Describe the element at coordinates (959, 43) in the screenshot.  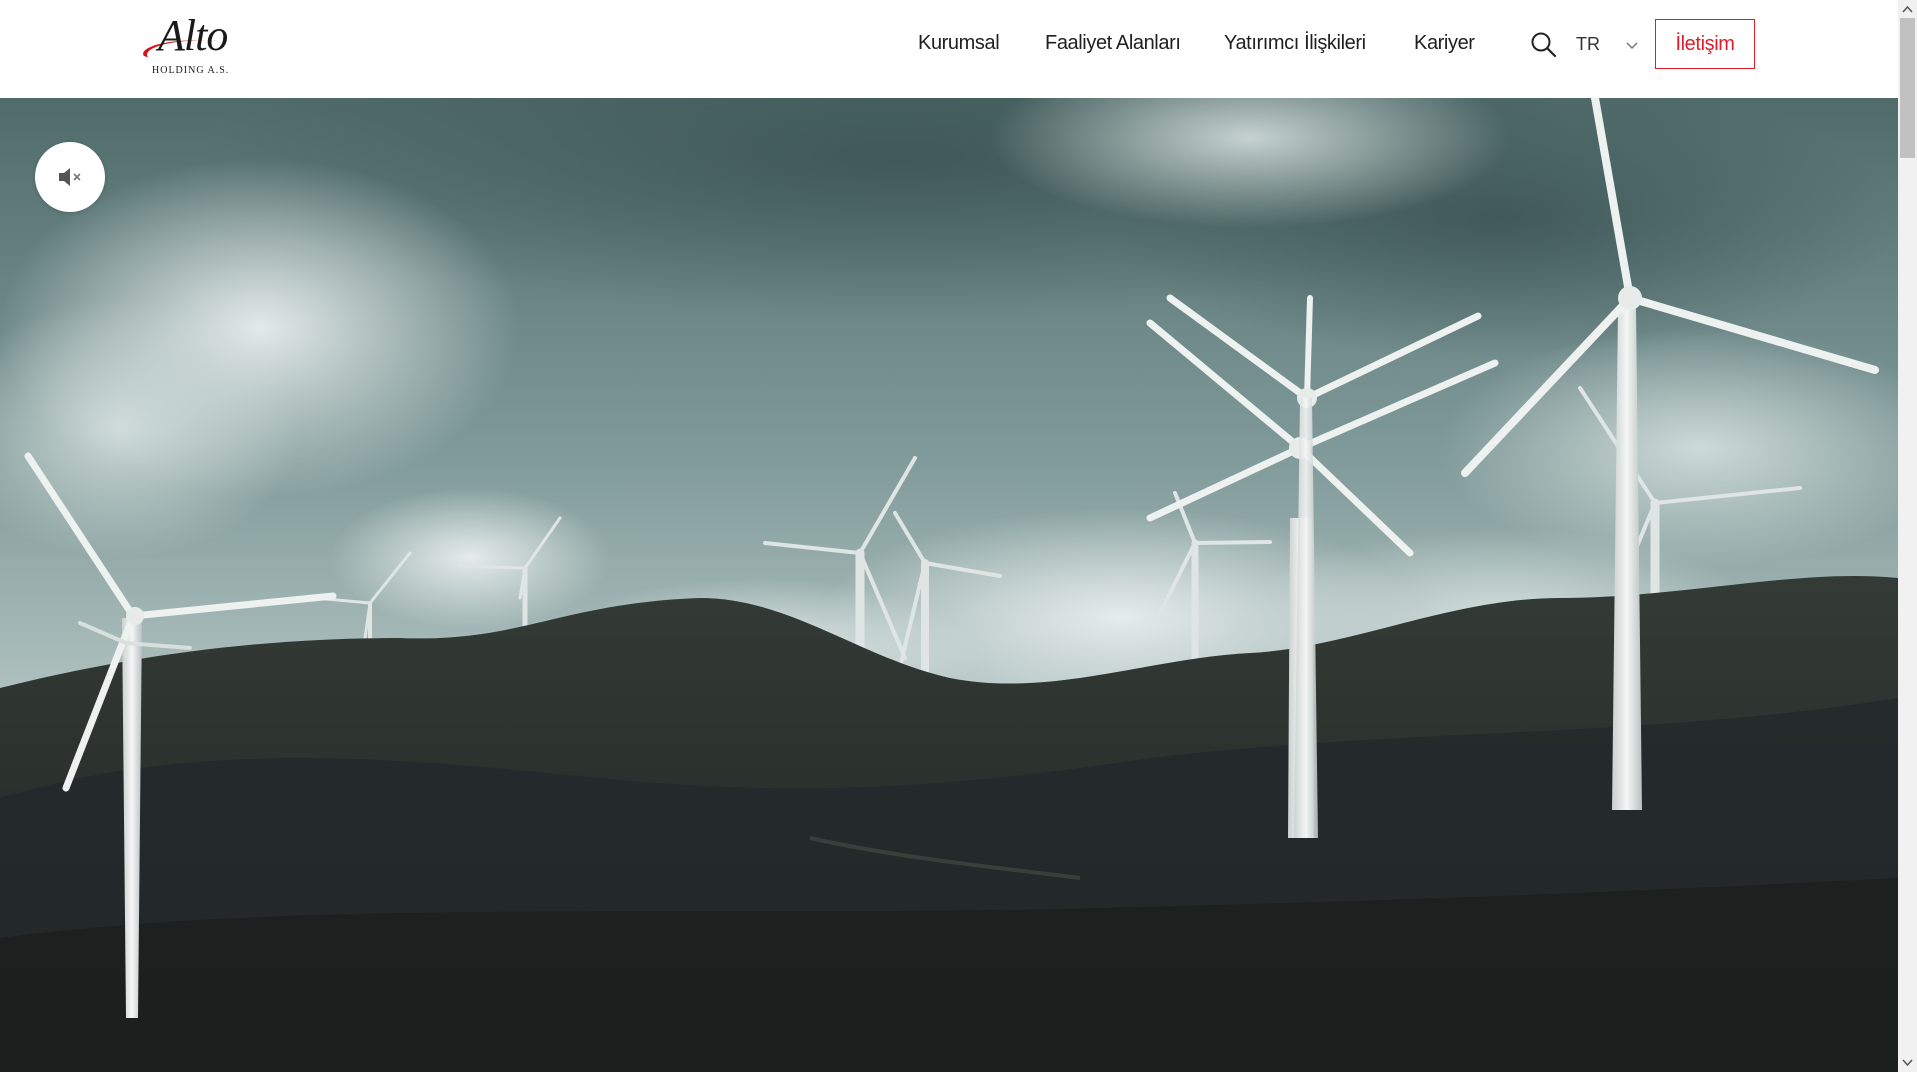
I see `nav-item-kurumsal: Kurumsal` at that location.